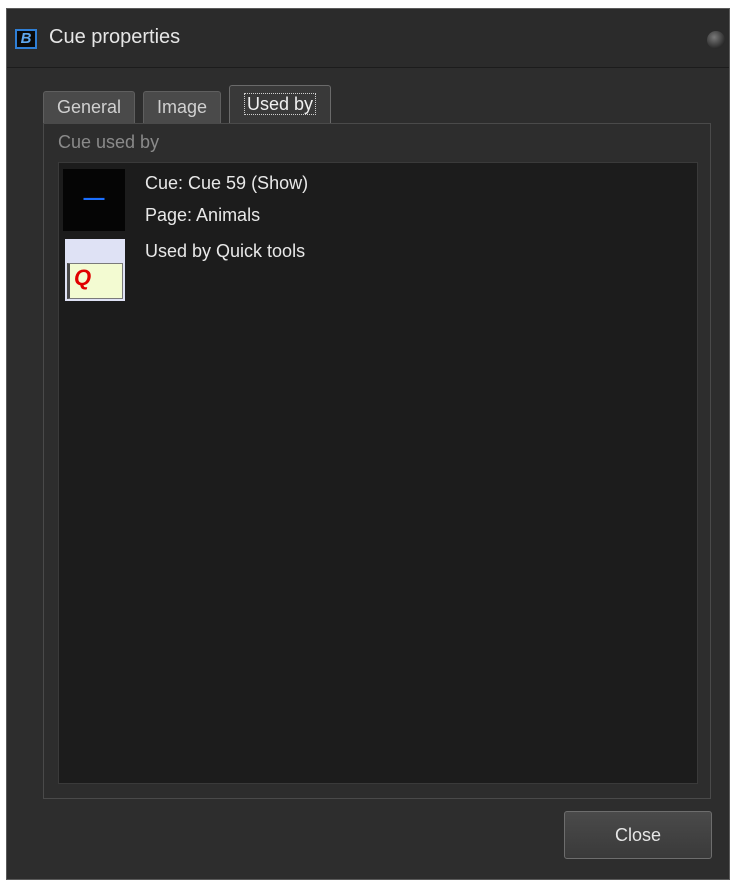 Image resolution: width=736 pixels, height=884 pixels. Describe the element at coordinates (89, 107) in the screenshot. I see `tab-general: General` at that location.